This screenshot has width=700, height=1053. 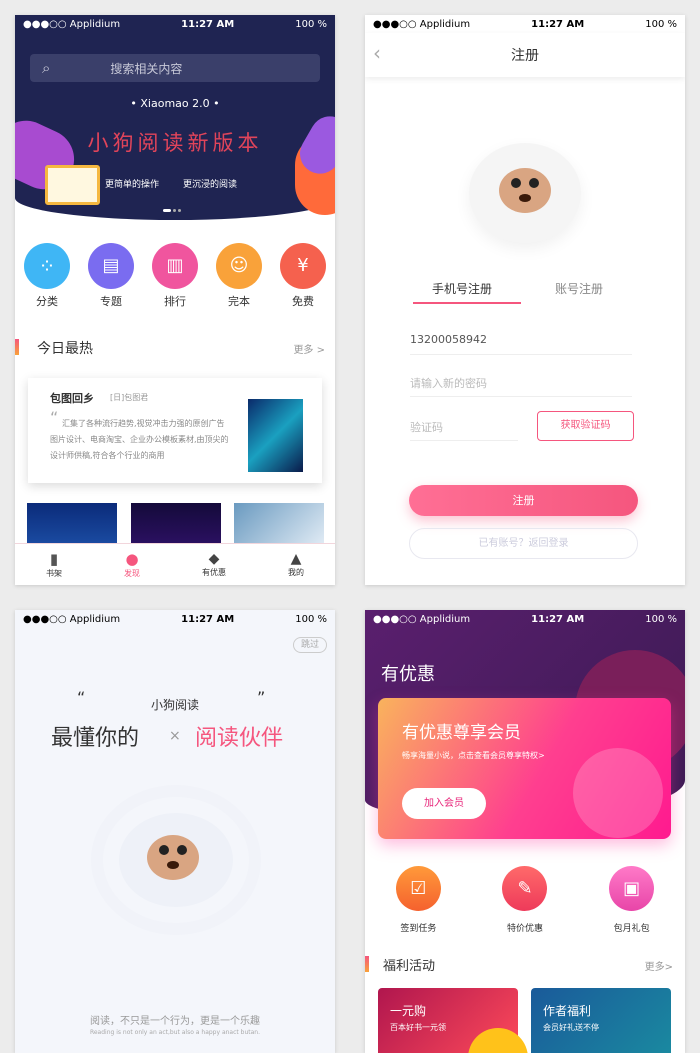 What do you see at coordinates (523, 543) in the screenshot?
I see `login-link: 已有账号？返回登录` at bounding box center [523, 543].